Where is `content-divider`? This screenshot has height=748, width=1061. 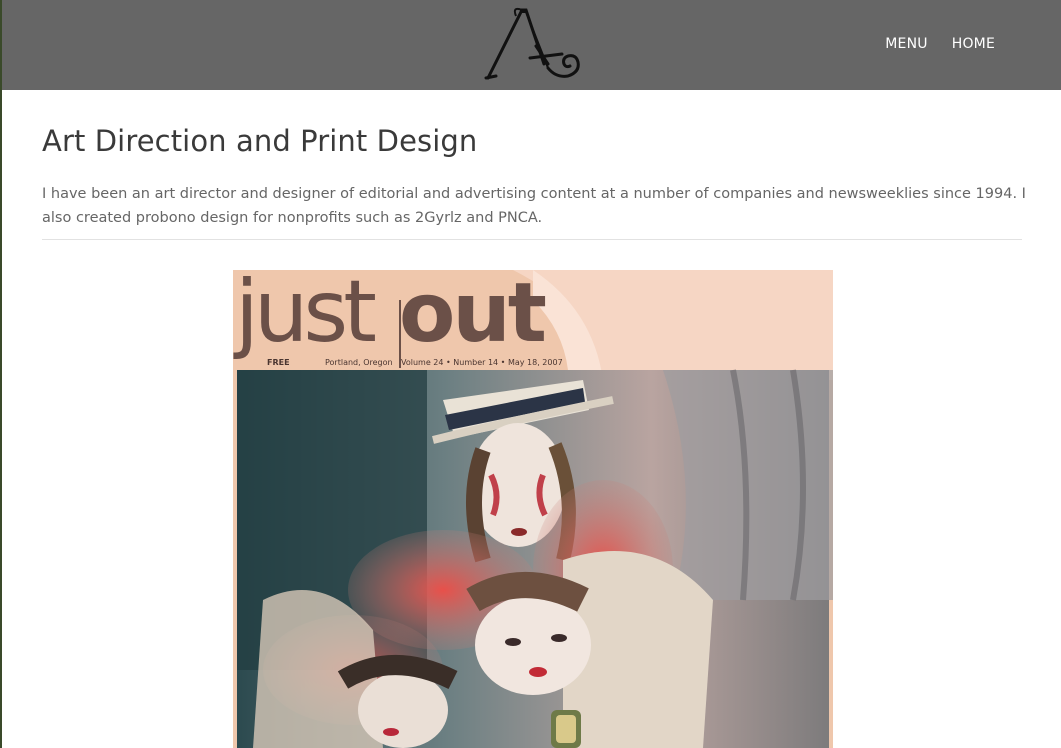 content-divider is located at coordinates (532, 239).